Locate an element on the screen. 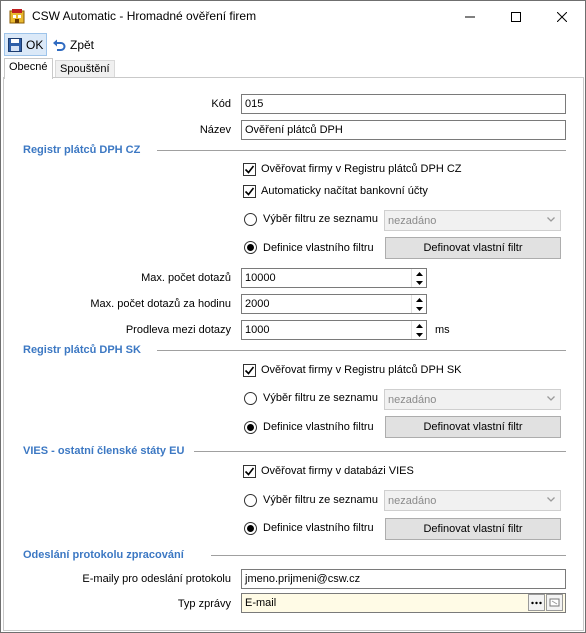  max-queries-value: 10000 is located at coordinates (260, 278).